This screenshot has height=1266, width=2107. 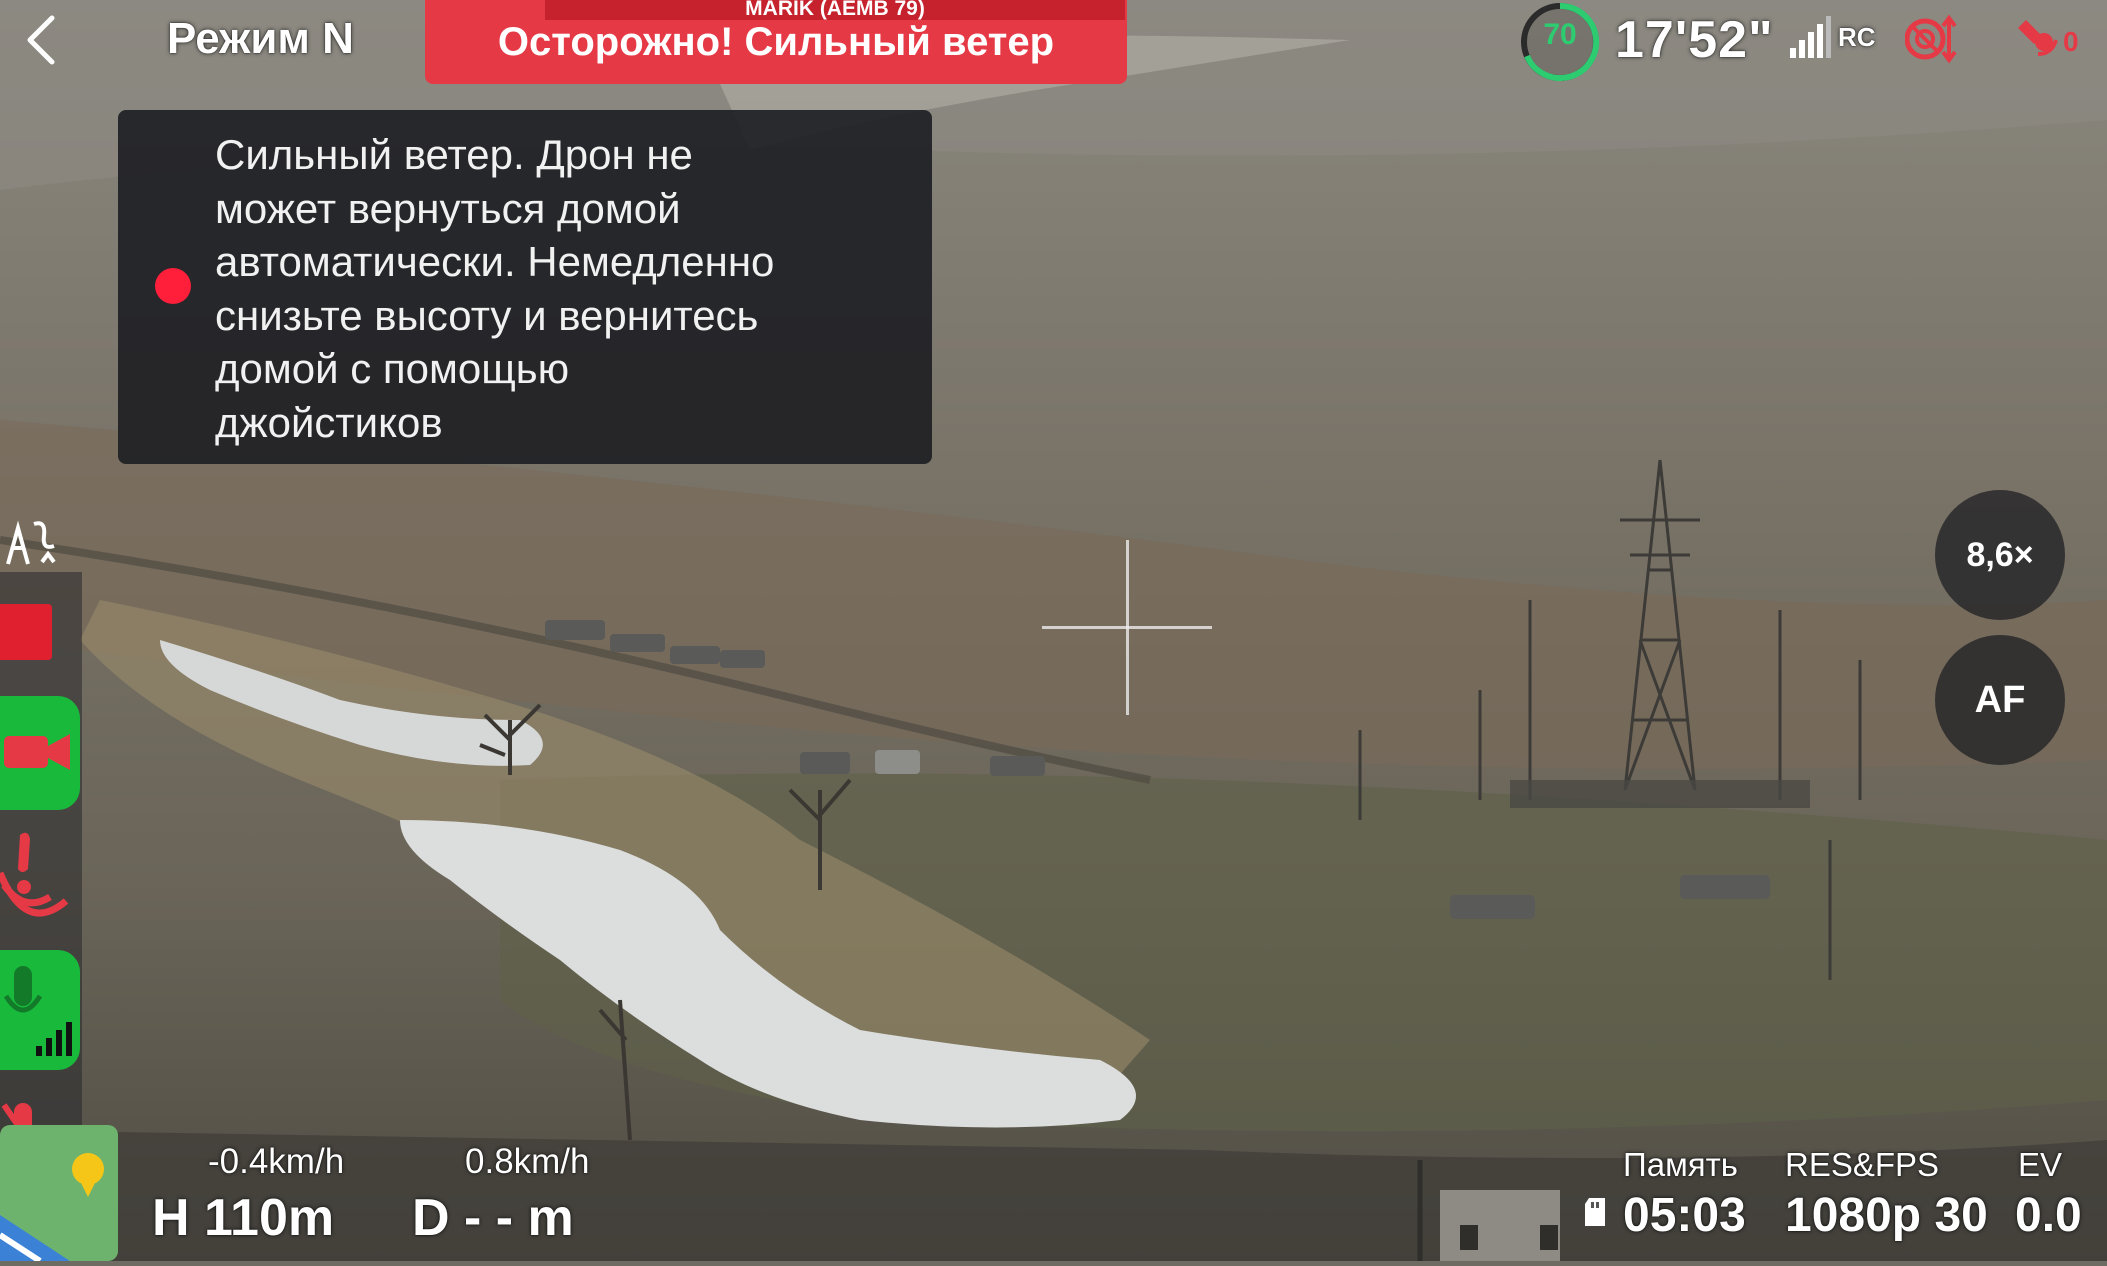 I want to click on gps-satellite-count: 0, so click(x=2071, y=41).